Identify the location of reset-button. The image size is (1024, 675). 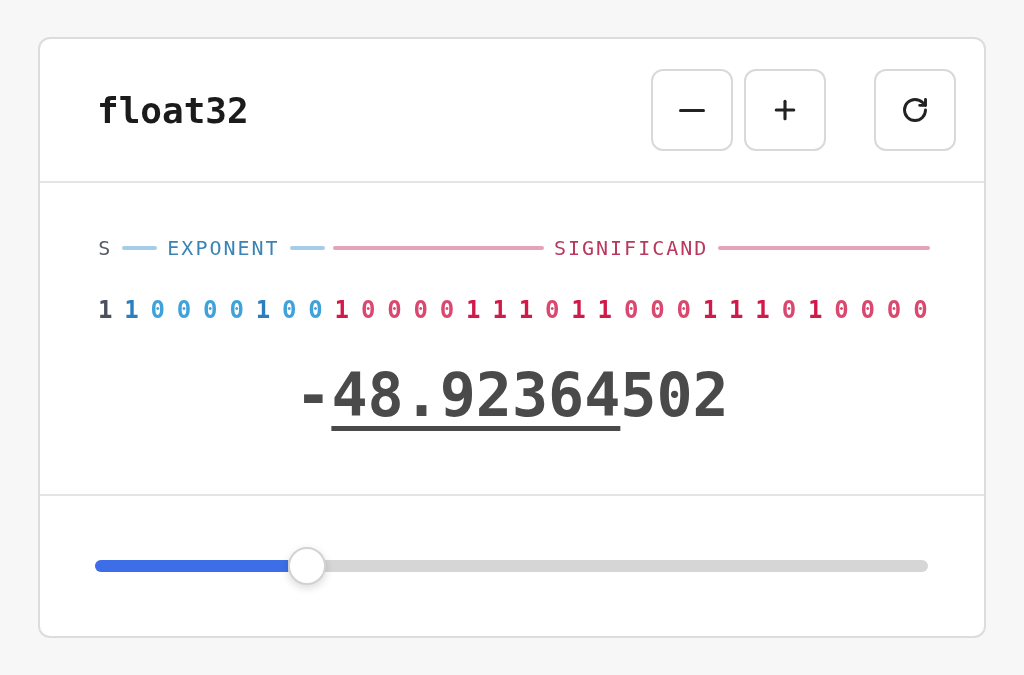
(915, 110).